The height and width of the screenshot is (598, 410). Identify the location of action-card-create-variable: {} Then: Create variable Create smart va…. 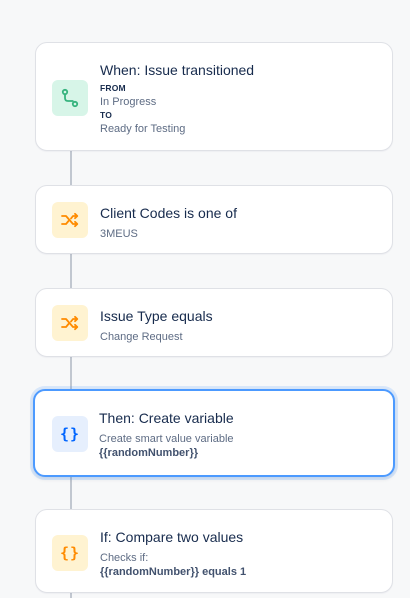
(214, 433).